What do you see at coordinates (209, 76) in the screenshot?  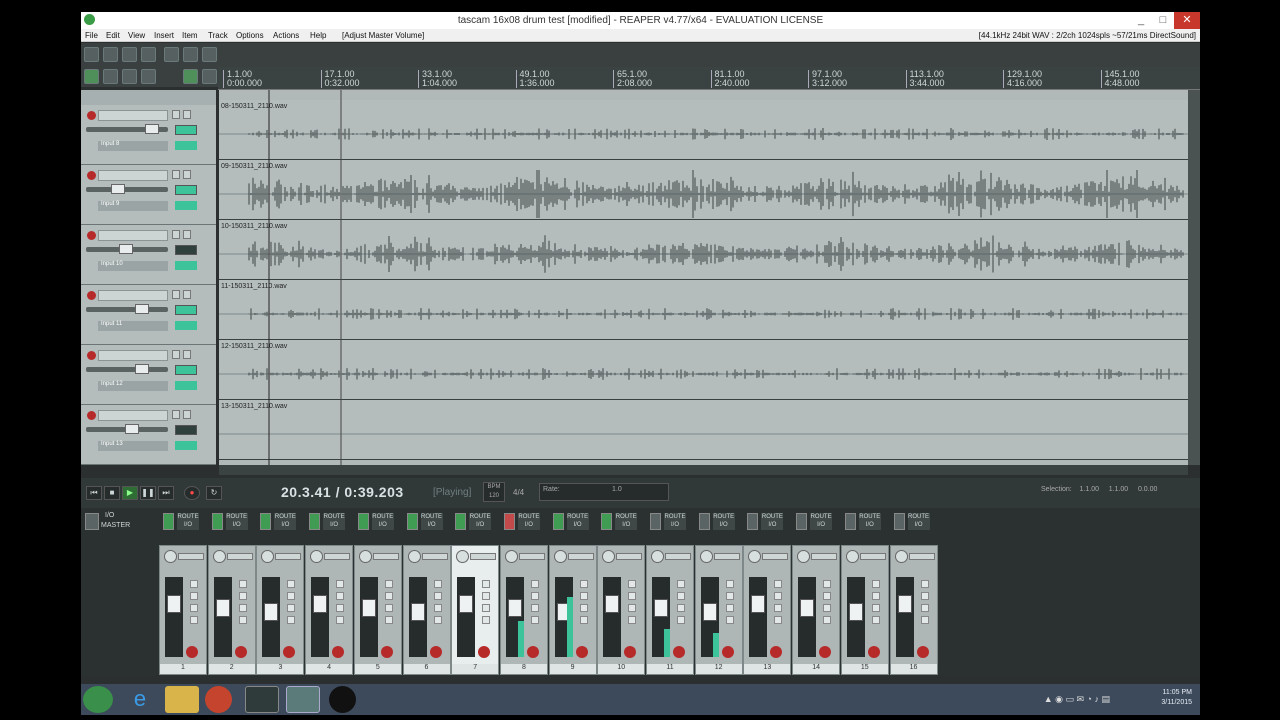 I see `lock-icon` at bounding box center [209, 76].